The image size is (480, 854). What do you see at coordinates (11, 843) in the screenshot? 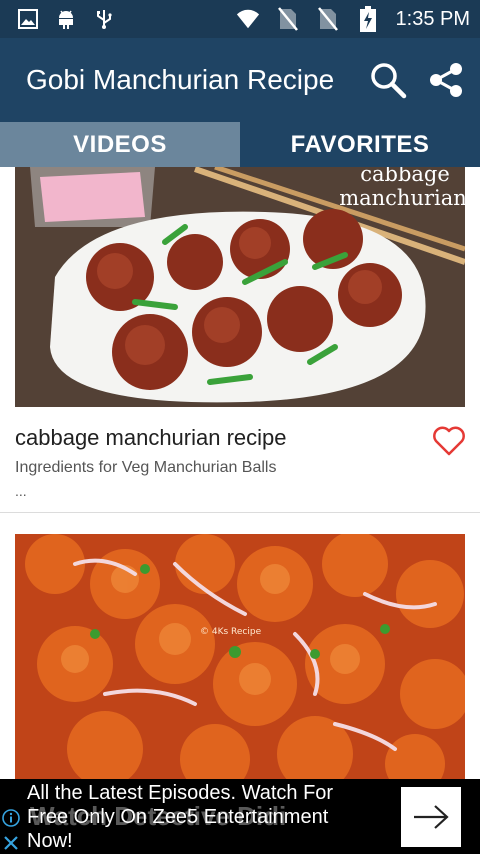
I see `close-icon` at bounding box center [11, 843].